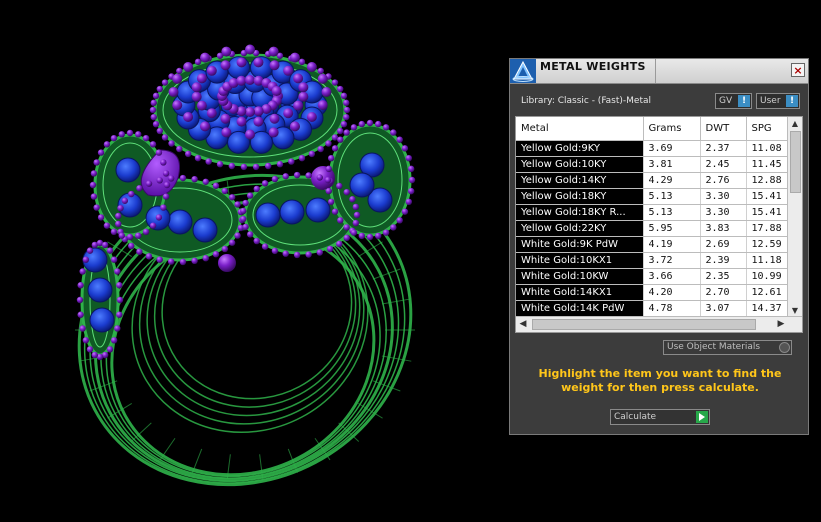 Image resolution: width=821 pixels, height=522 pixels. I want to click on use-object-materials-checkbox: Use Object Materials, so click(727, 347).